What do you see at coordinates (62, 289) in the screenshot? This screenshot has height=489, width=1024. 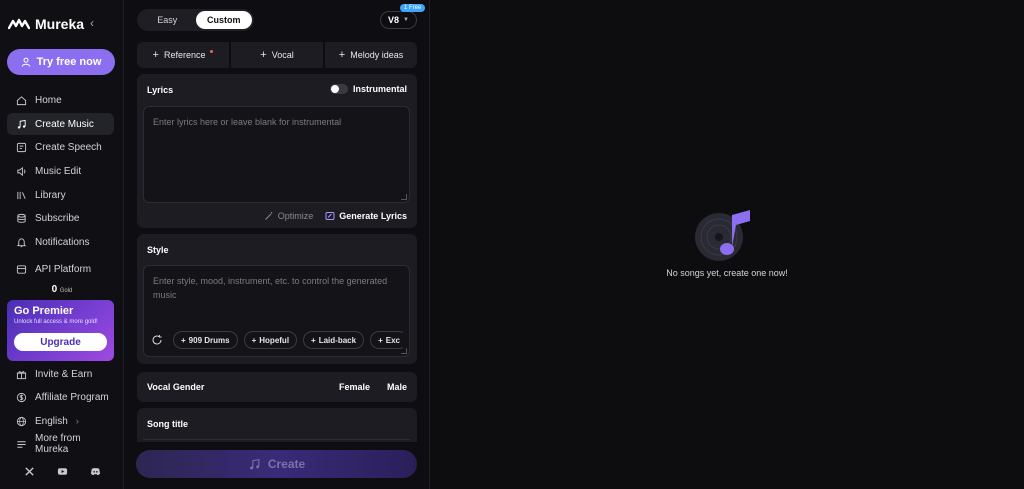 I see `gold-balance: 0 Gold` at bounding box center [62, 289].